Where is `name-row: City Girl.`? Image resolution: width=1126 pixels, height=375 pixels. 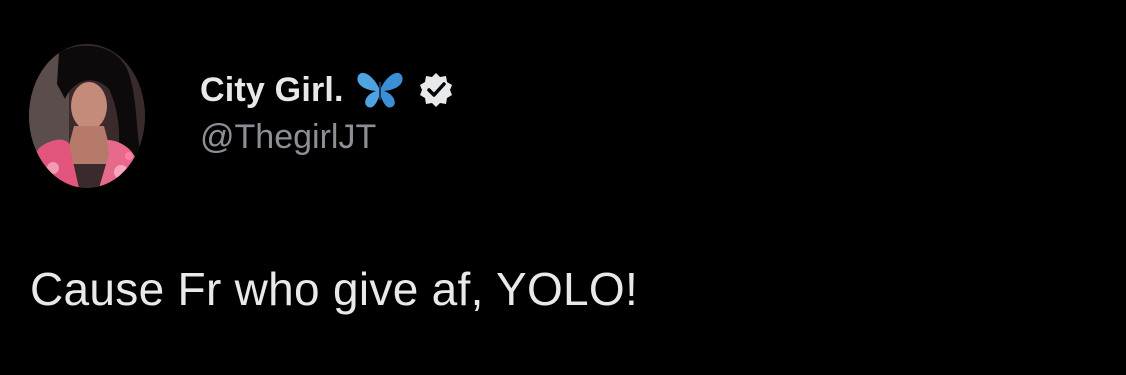
name-row: City Girl. is located at coordinates (327, 90).